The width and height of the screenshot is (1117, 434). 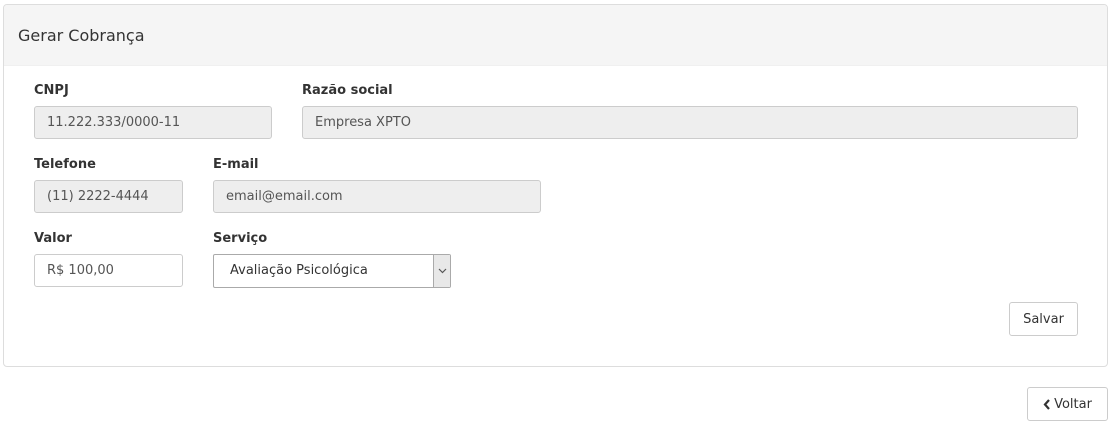 I want to click on razao-social-label: Razão social, so click(x=347, y=90).